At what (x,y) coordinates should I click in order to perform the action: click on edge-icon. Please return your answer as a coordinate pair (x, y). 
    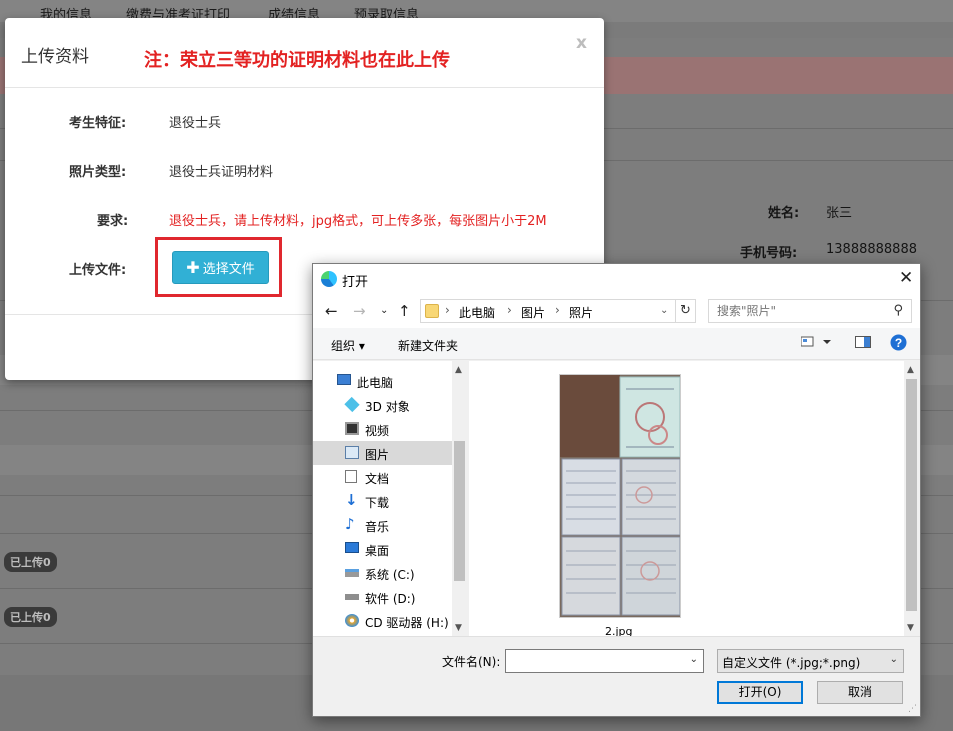
    Looking at the image, I should click on (329, 279).